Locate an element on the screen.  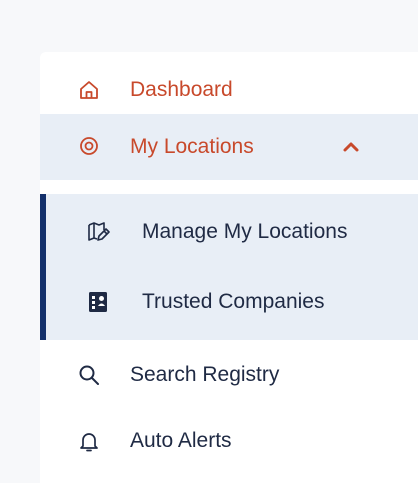
location-pin-icon is located at coordinates (89, 147).